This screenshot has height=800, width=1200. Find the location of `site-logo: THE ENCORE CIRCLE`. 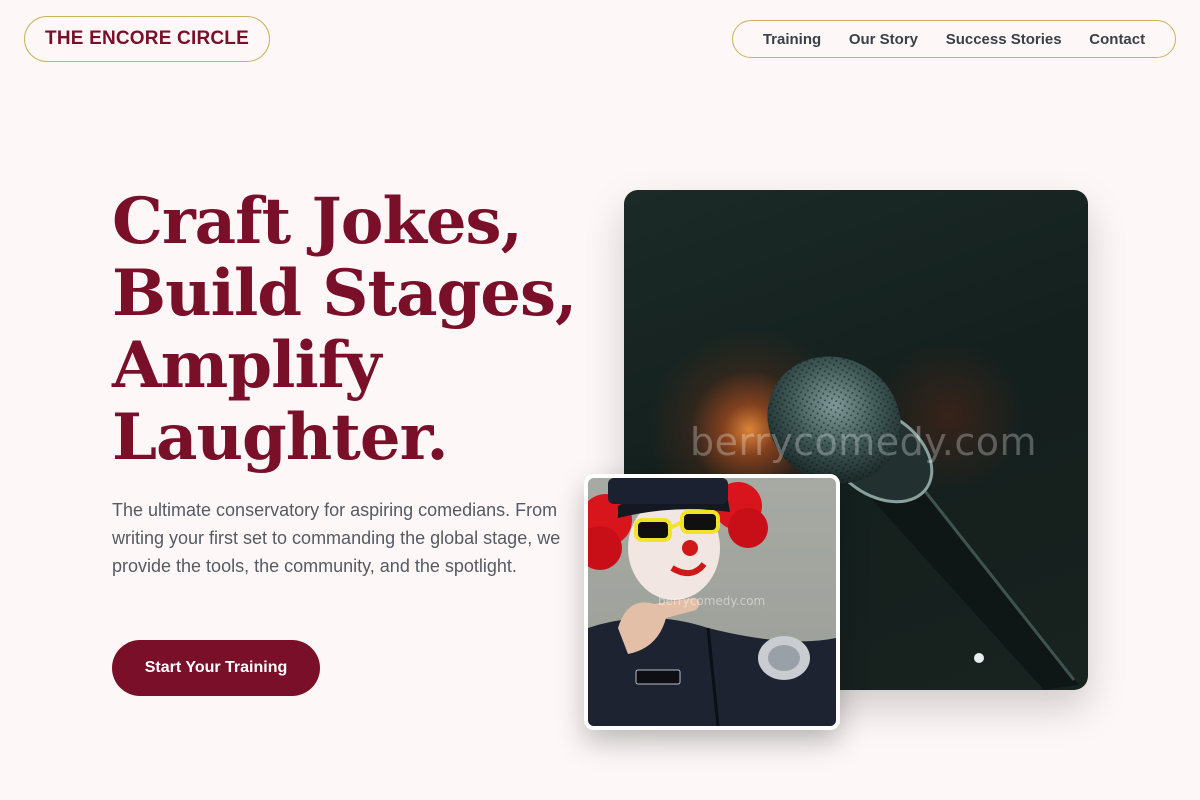

site-logo: THE ENCORE CIRCLE is located at coordinates (147, 39).